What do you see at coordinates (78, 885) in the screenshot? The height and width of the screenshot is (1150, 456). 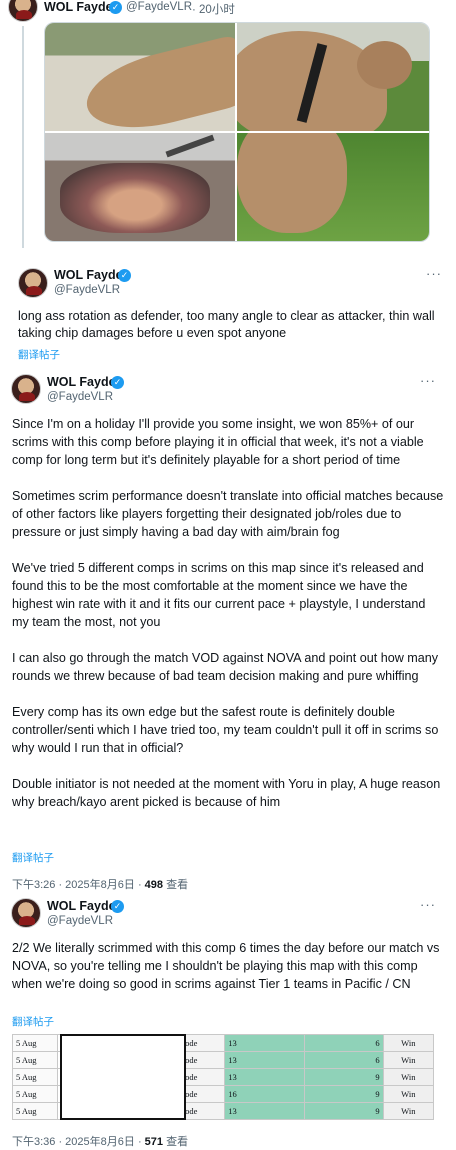 I see `post-timestamp: 下午3:26 · 2025年8月6日 ·` at bounding box center [78, 885].